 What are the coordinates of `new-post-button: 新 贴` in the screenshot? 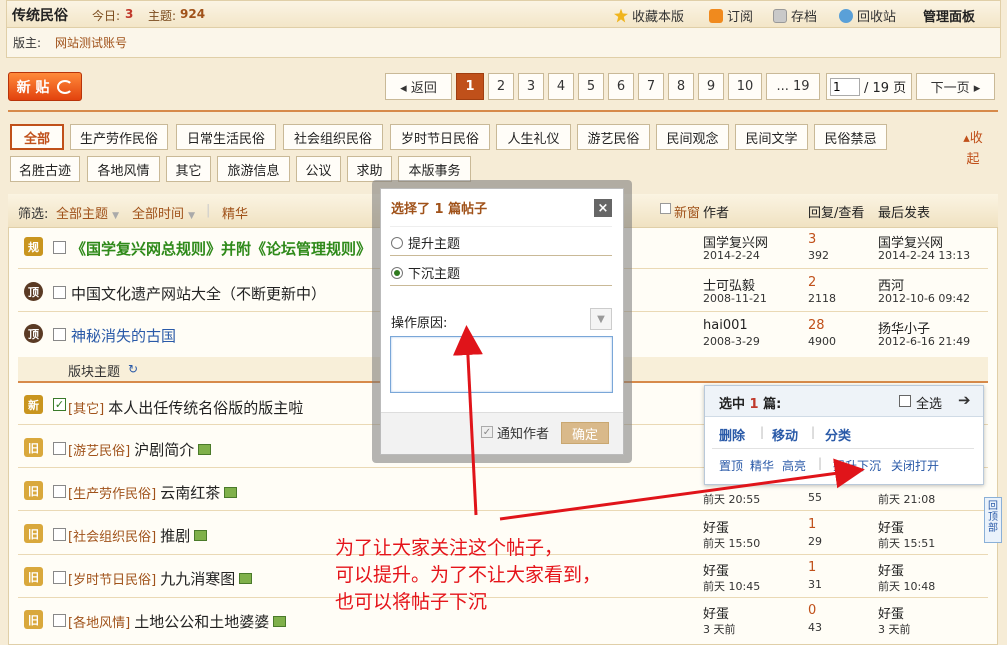 It's located at (45, 86).